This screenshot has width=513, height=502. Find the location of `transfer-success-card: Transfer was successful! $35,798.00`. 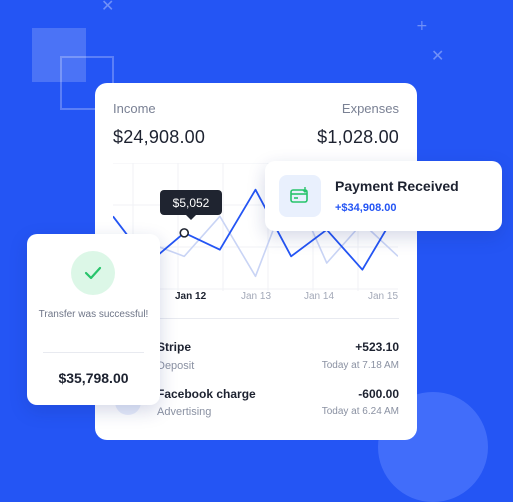

transfer-success-card: Transfer was successful! $35,798.00 is located at coordinates (93, 319).